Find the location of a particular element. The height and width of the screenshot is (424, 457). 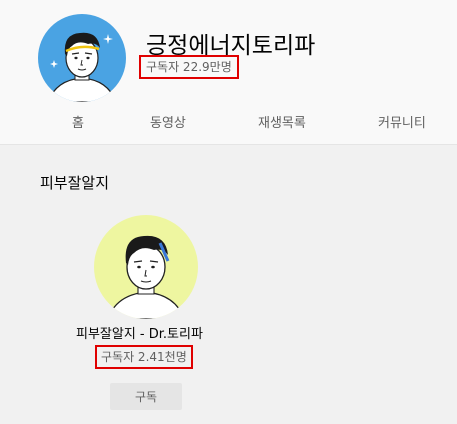

tab-playlists: 재생목록 is located at coordinates (282, 121).